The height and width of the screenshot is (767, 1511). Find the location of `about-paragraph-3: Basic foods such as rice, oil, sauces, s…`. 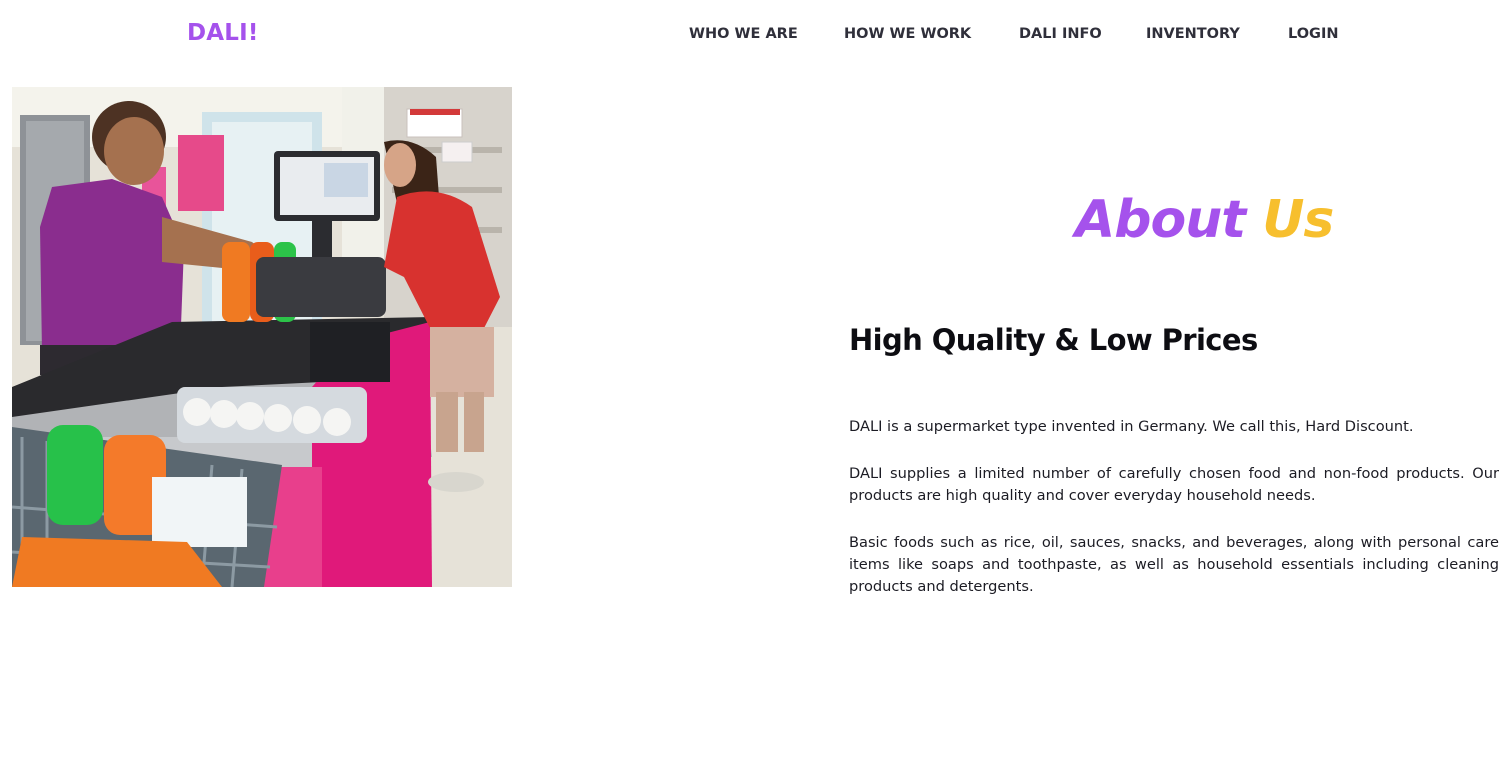

about-paragraph-3: Basic foods such as rice, oil, sauces, s… is located at coordinates (1174, 564).